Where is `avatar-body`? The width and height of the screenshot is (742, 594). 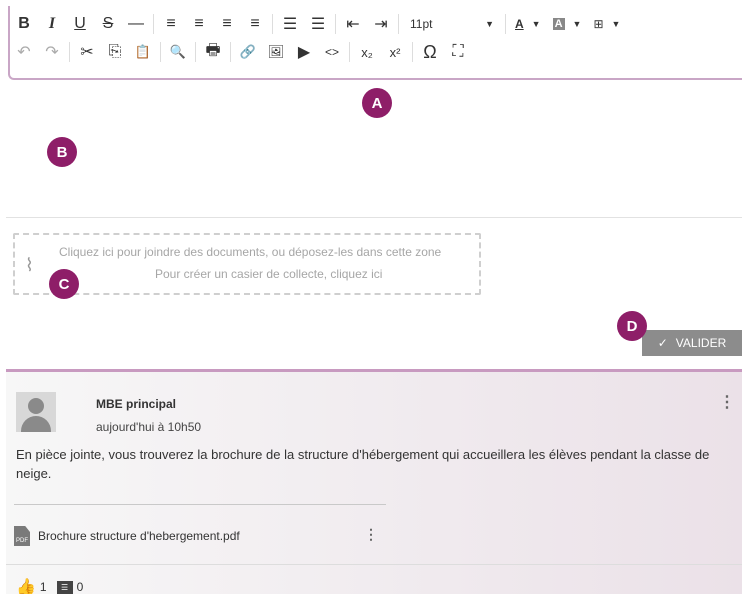 avatar-body is located at coordinates (36, 424).